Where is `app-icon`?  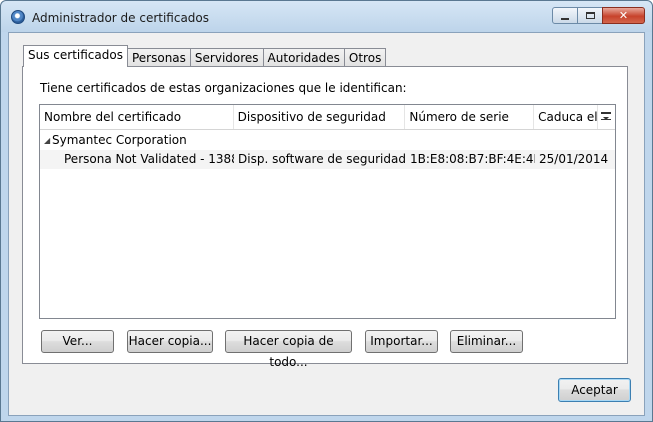 app-icon is located at coordinates (18, 17).